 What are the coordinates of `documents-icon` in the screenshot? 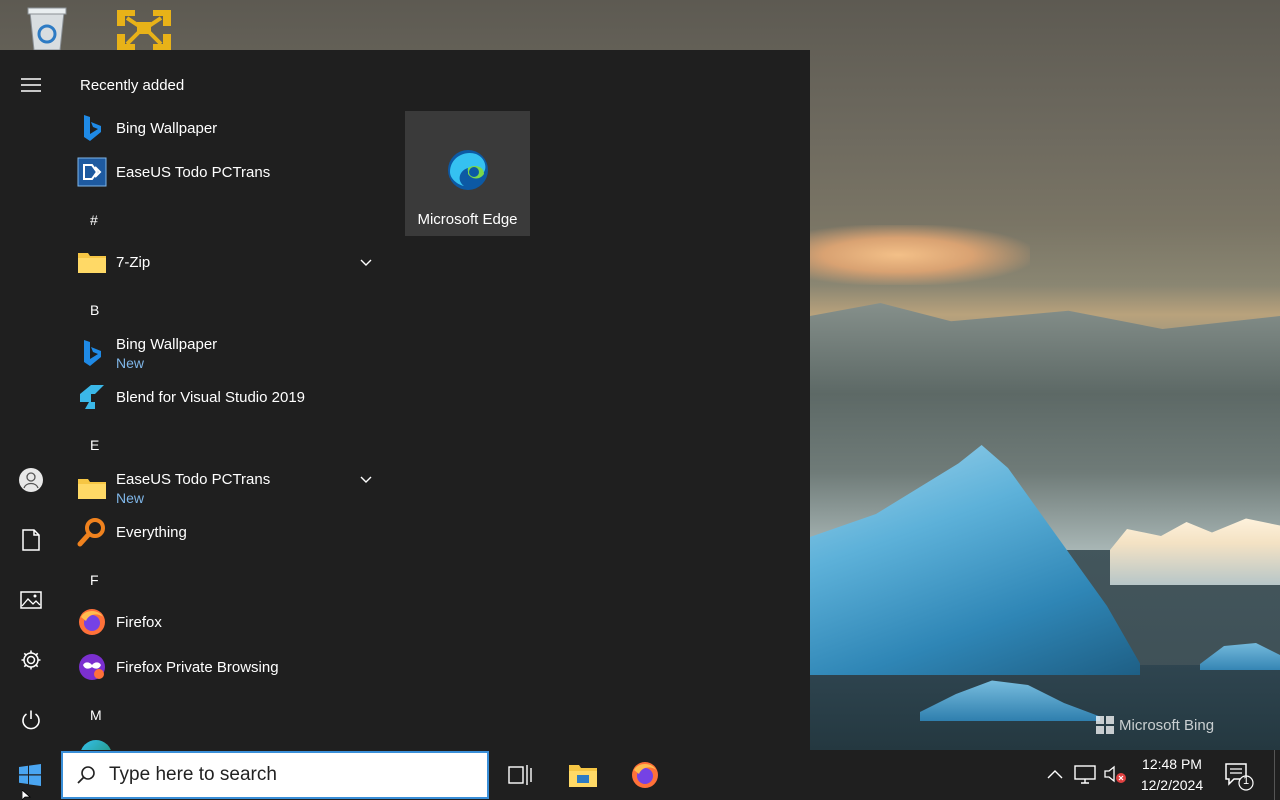 It's located at (31, 540).